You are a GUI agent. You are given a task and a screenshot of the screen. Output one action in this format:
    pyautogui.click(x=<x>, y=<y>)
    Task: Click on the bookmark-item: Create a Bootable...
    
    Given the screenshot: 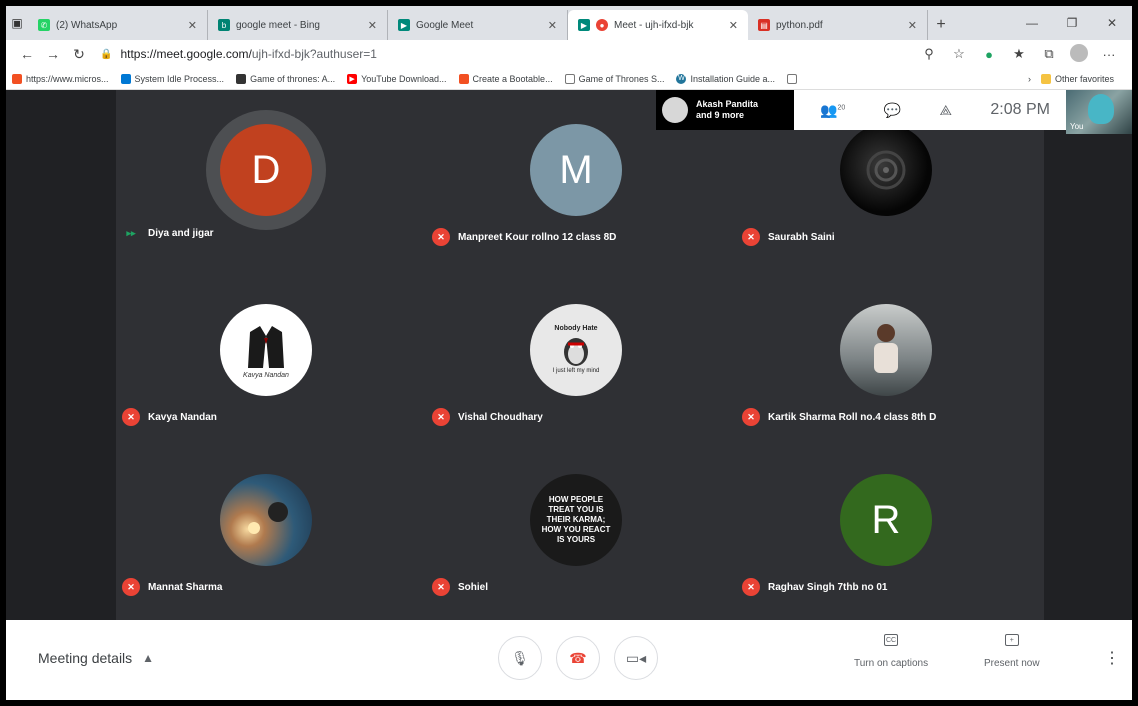 What is the action you would take?
    pyautogui.click(x=505, y=78)
    